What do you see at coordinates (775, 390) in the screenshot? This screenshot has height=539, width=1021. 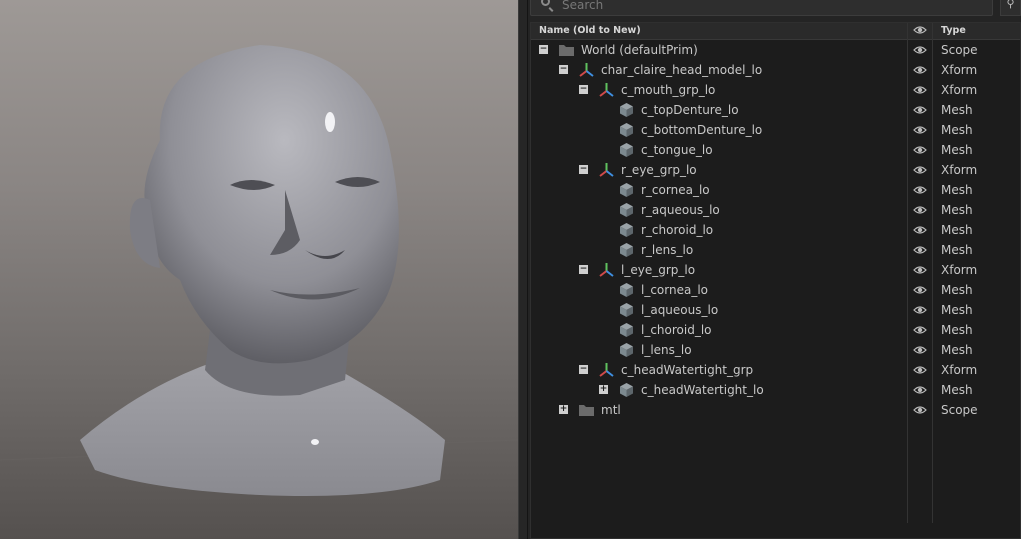 I see `tree-row: + c_headWatertight_lo Mesh` at bounding box center [775, 390].